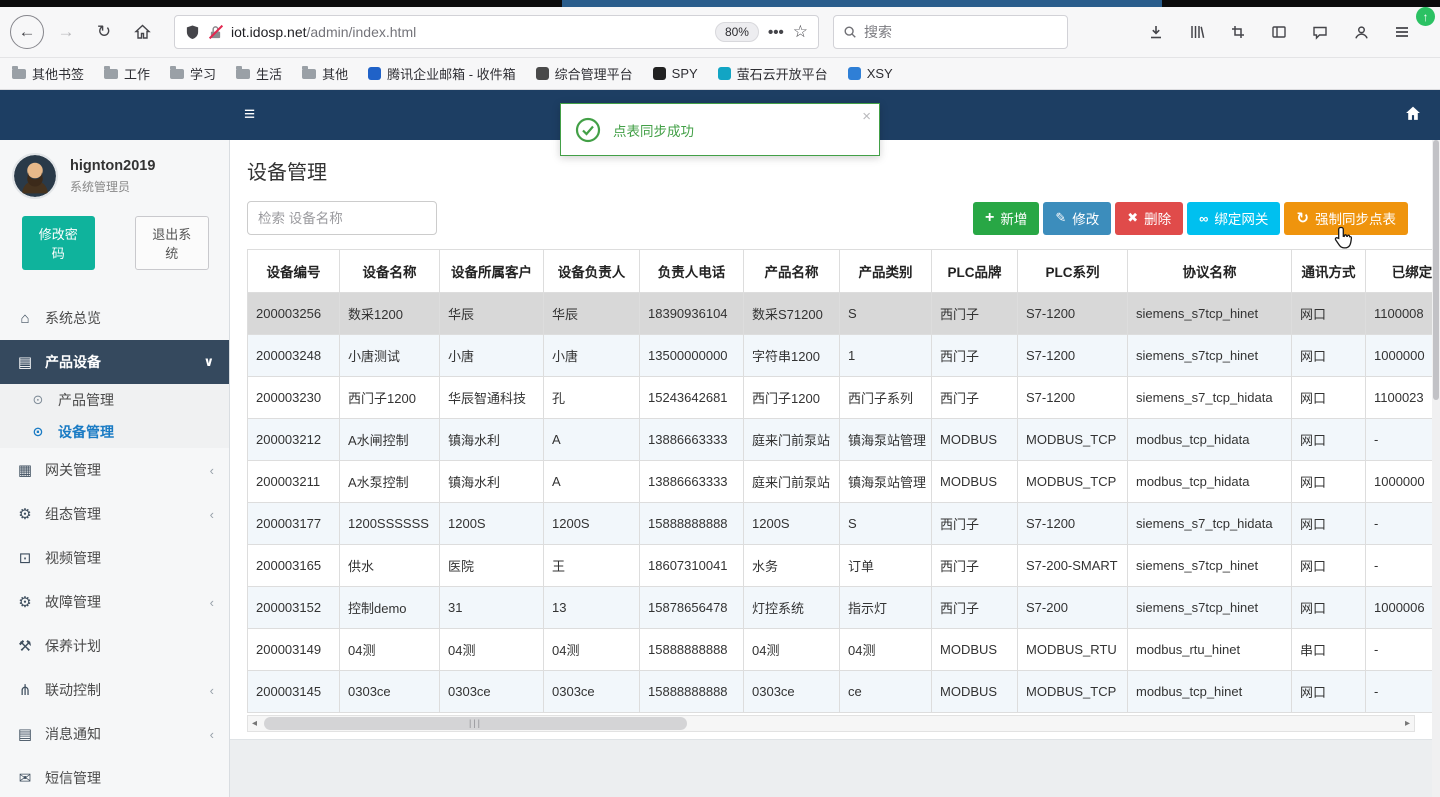 This screenshot has width=1440, height=797. I want to click on column-header: 通讯方式, so click(1328, 271).